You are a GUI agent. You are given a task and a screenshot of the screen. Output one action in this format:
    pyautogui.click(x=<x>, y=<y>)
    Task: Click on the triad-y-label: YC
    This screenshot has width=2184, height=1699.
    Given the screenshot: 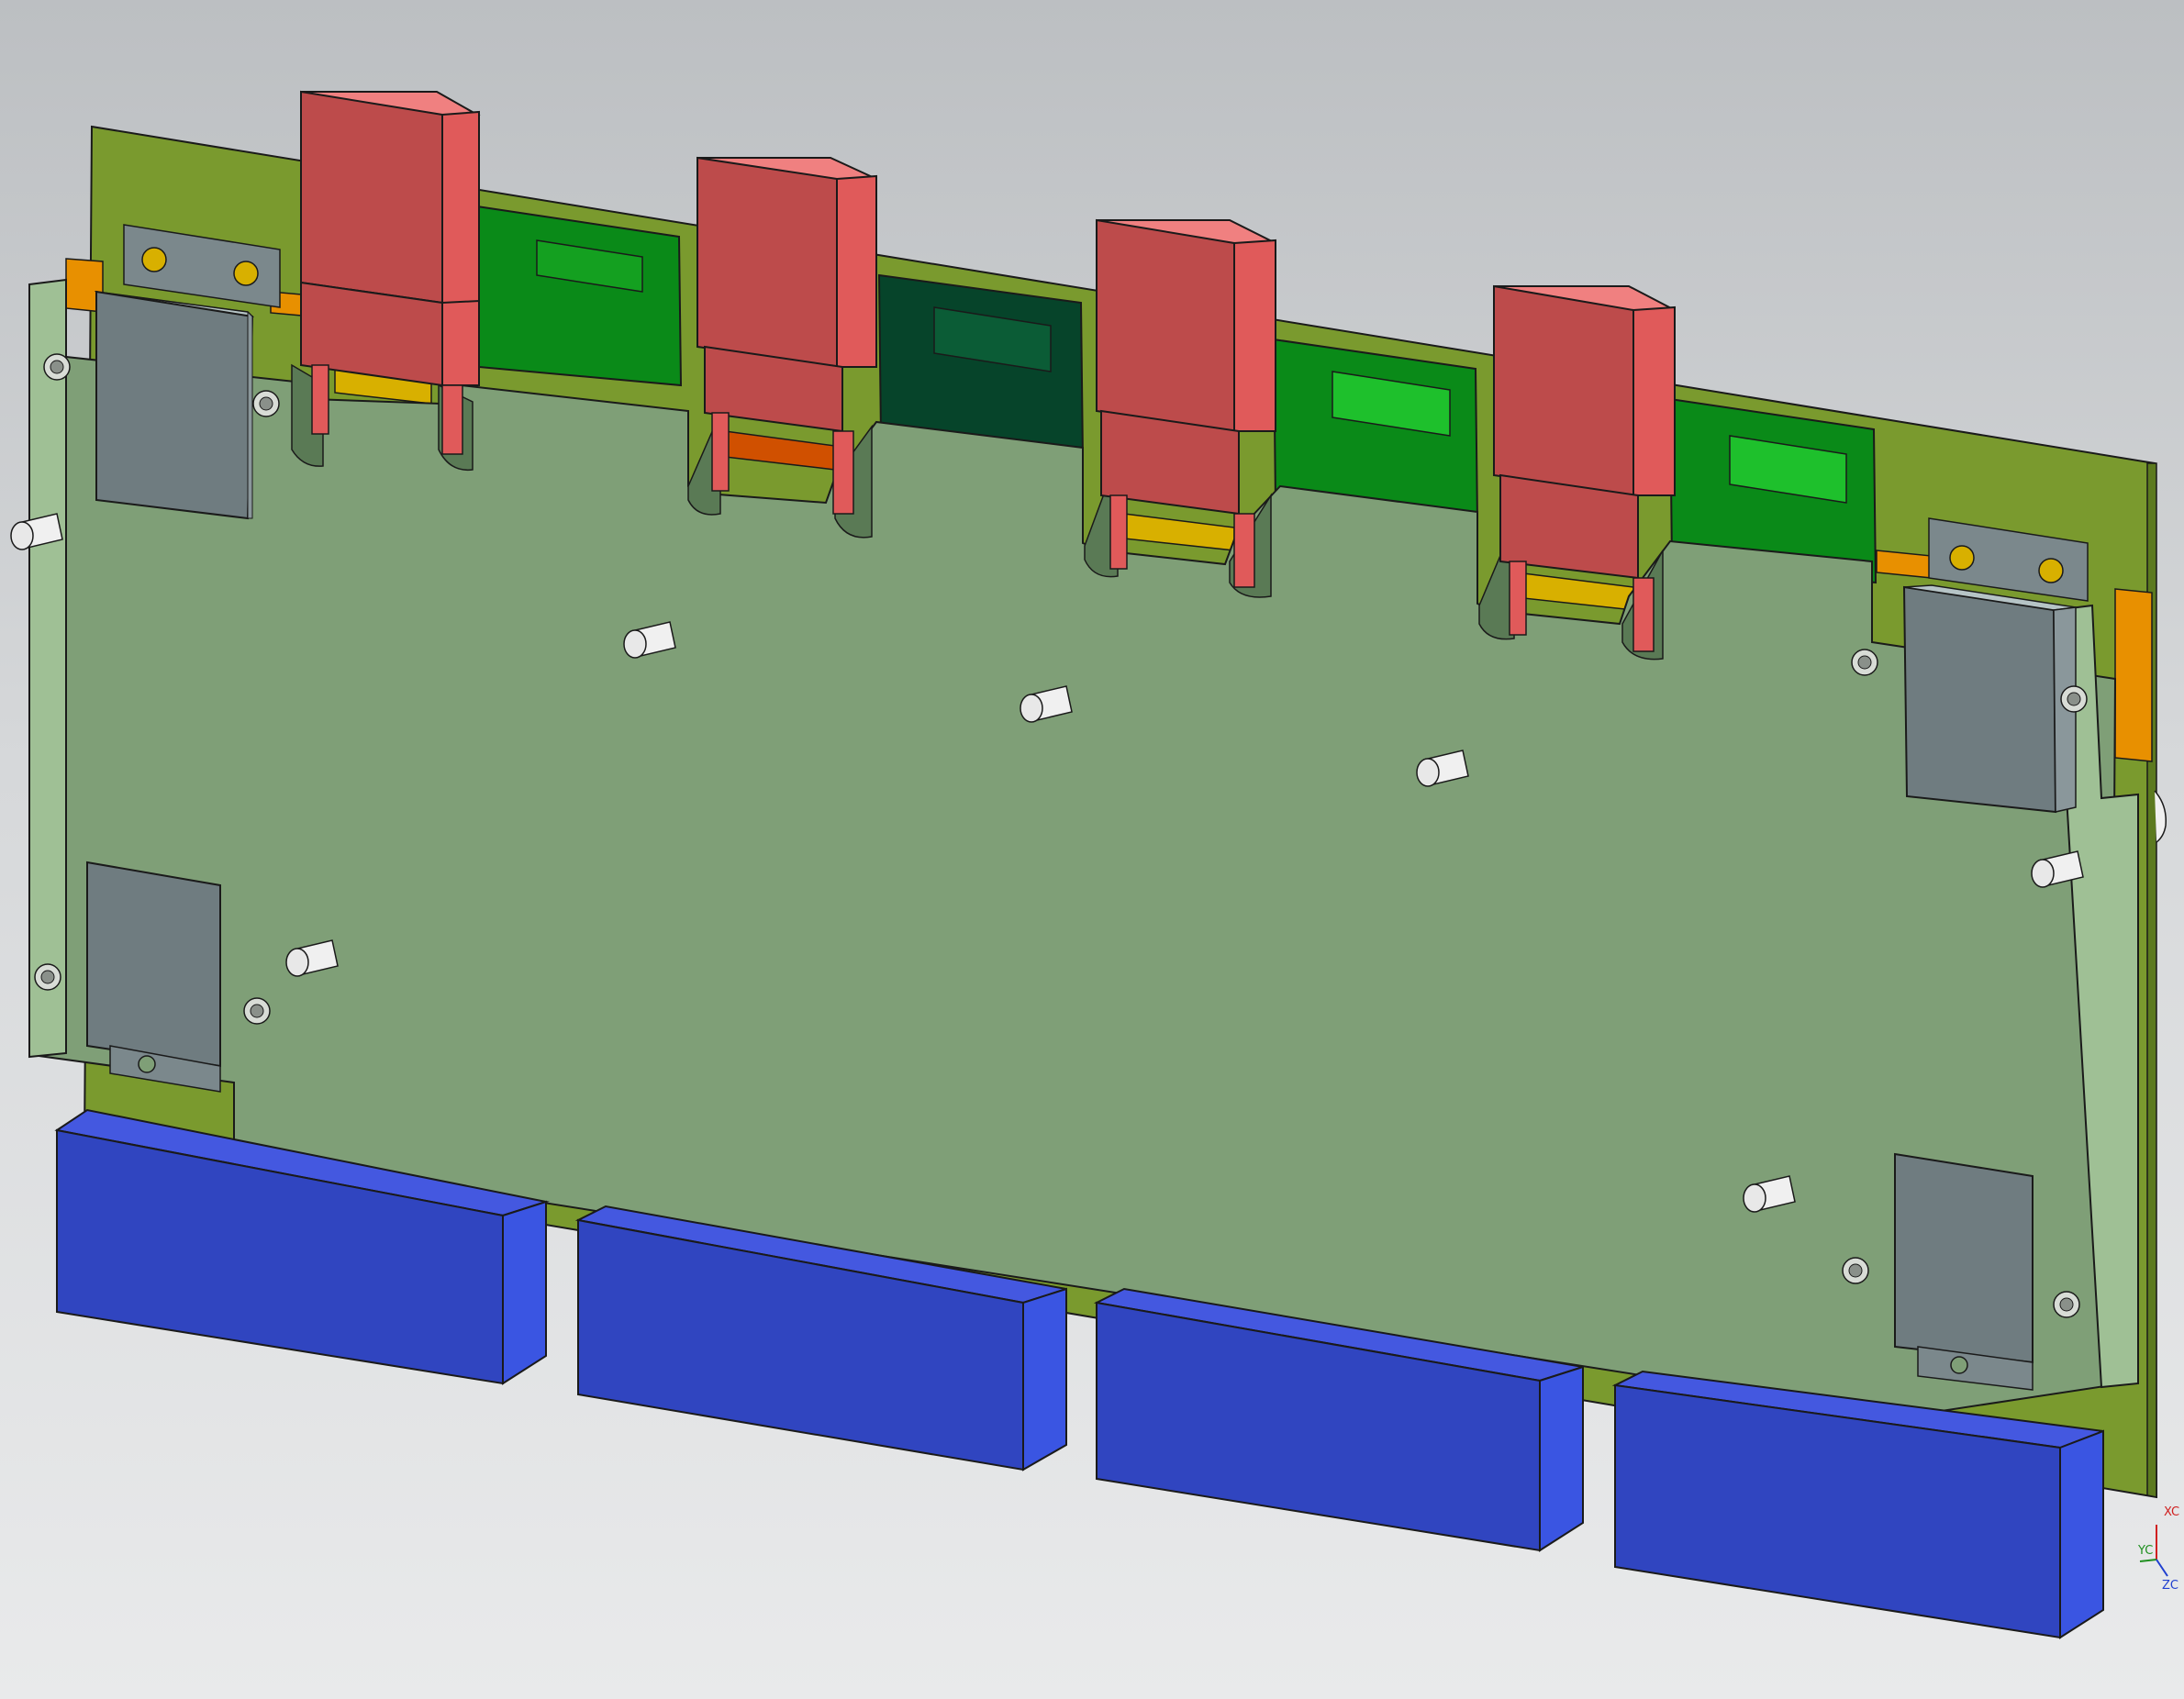 What is the action you would take?
    pyautogui.click(x=2145, y=1551)
    